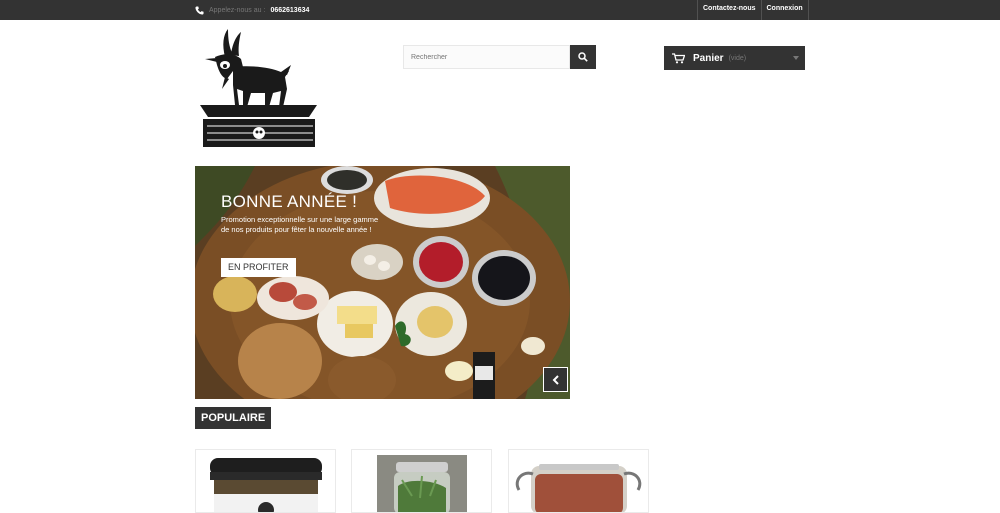  What do you see at coordinates (260, 88) in the screenshot?
I see `goat-logo` at bounding box center [260, 88].